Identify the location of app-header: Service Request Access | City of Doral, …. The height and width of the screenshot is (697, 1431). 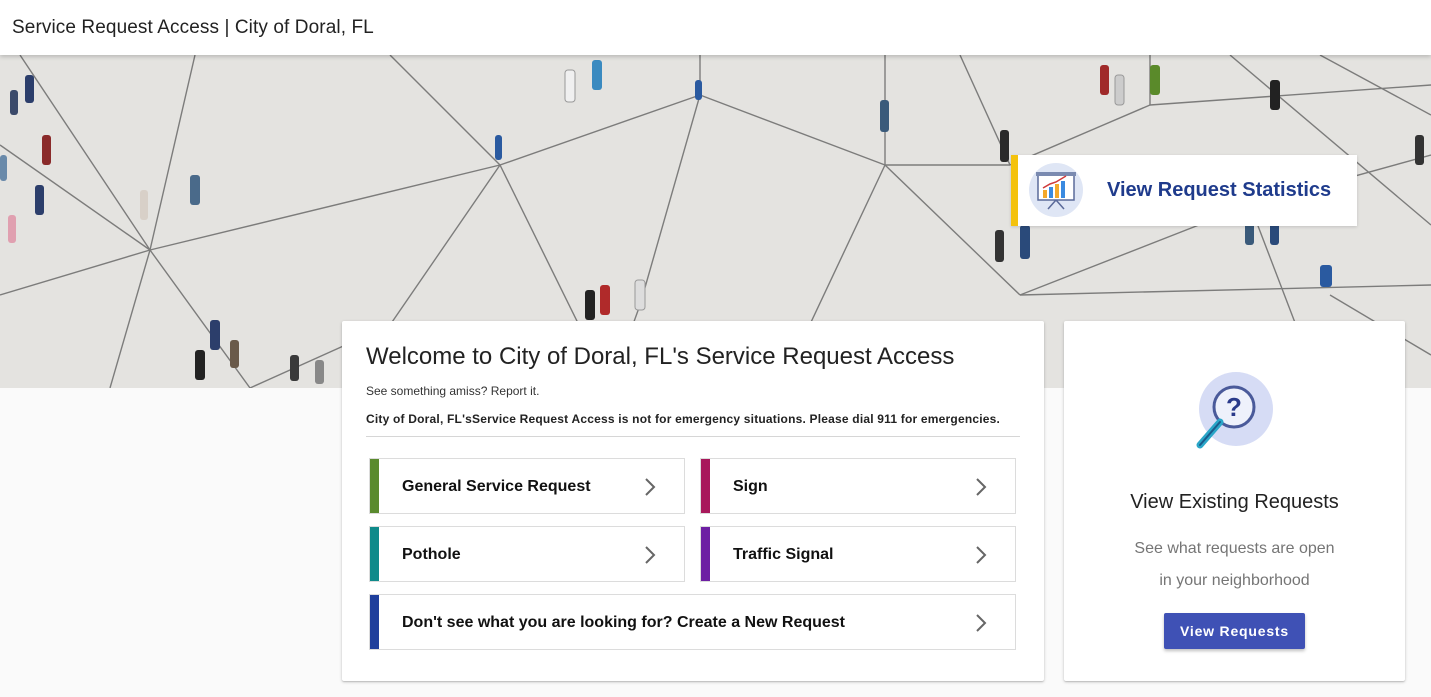
(715, 27).